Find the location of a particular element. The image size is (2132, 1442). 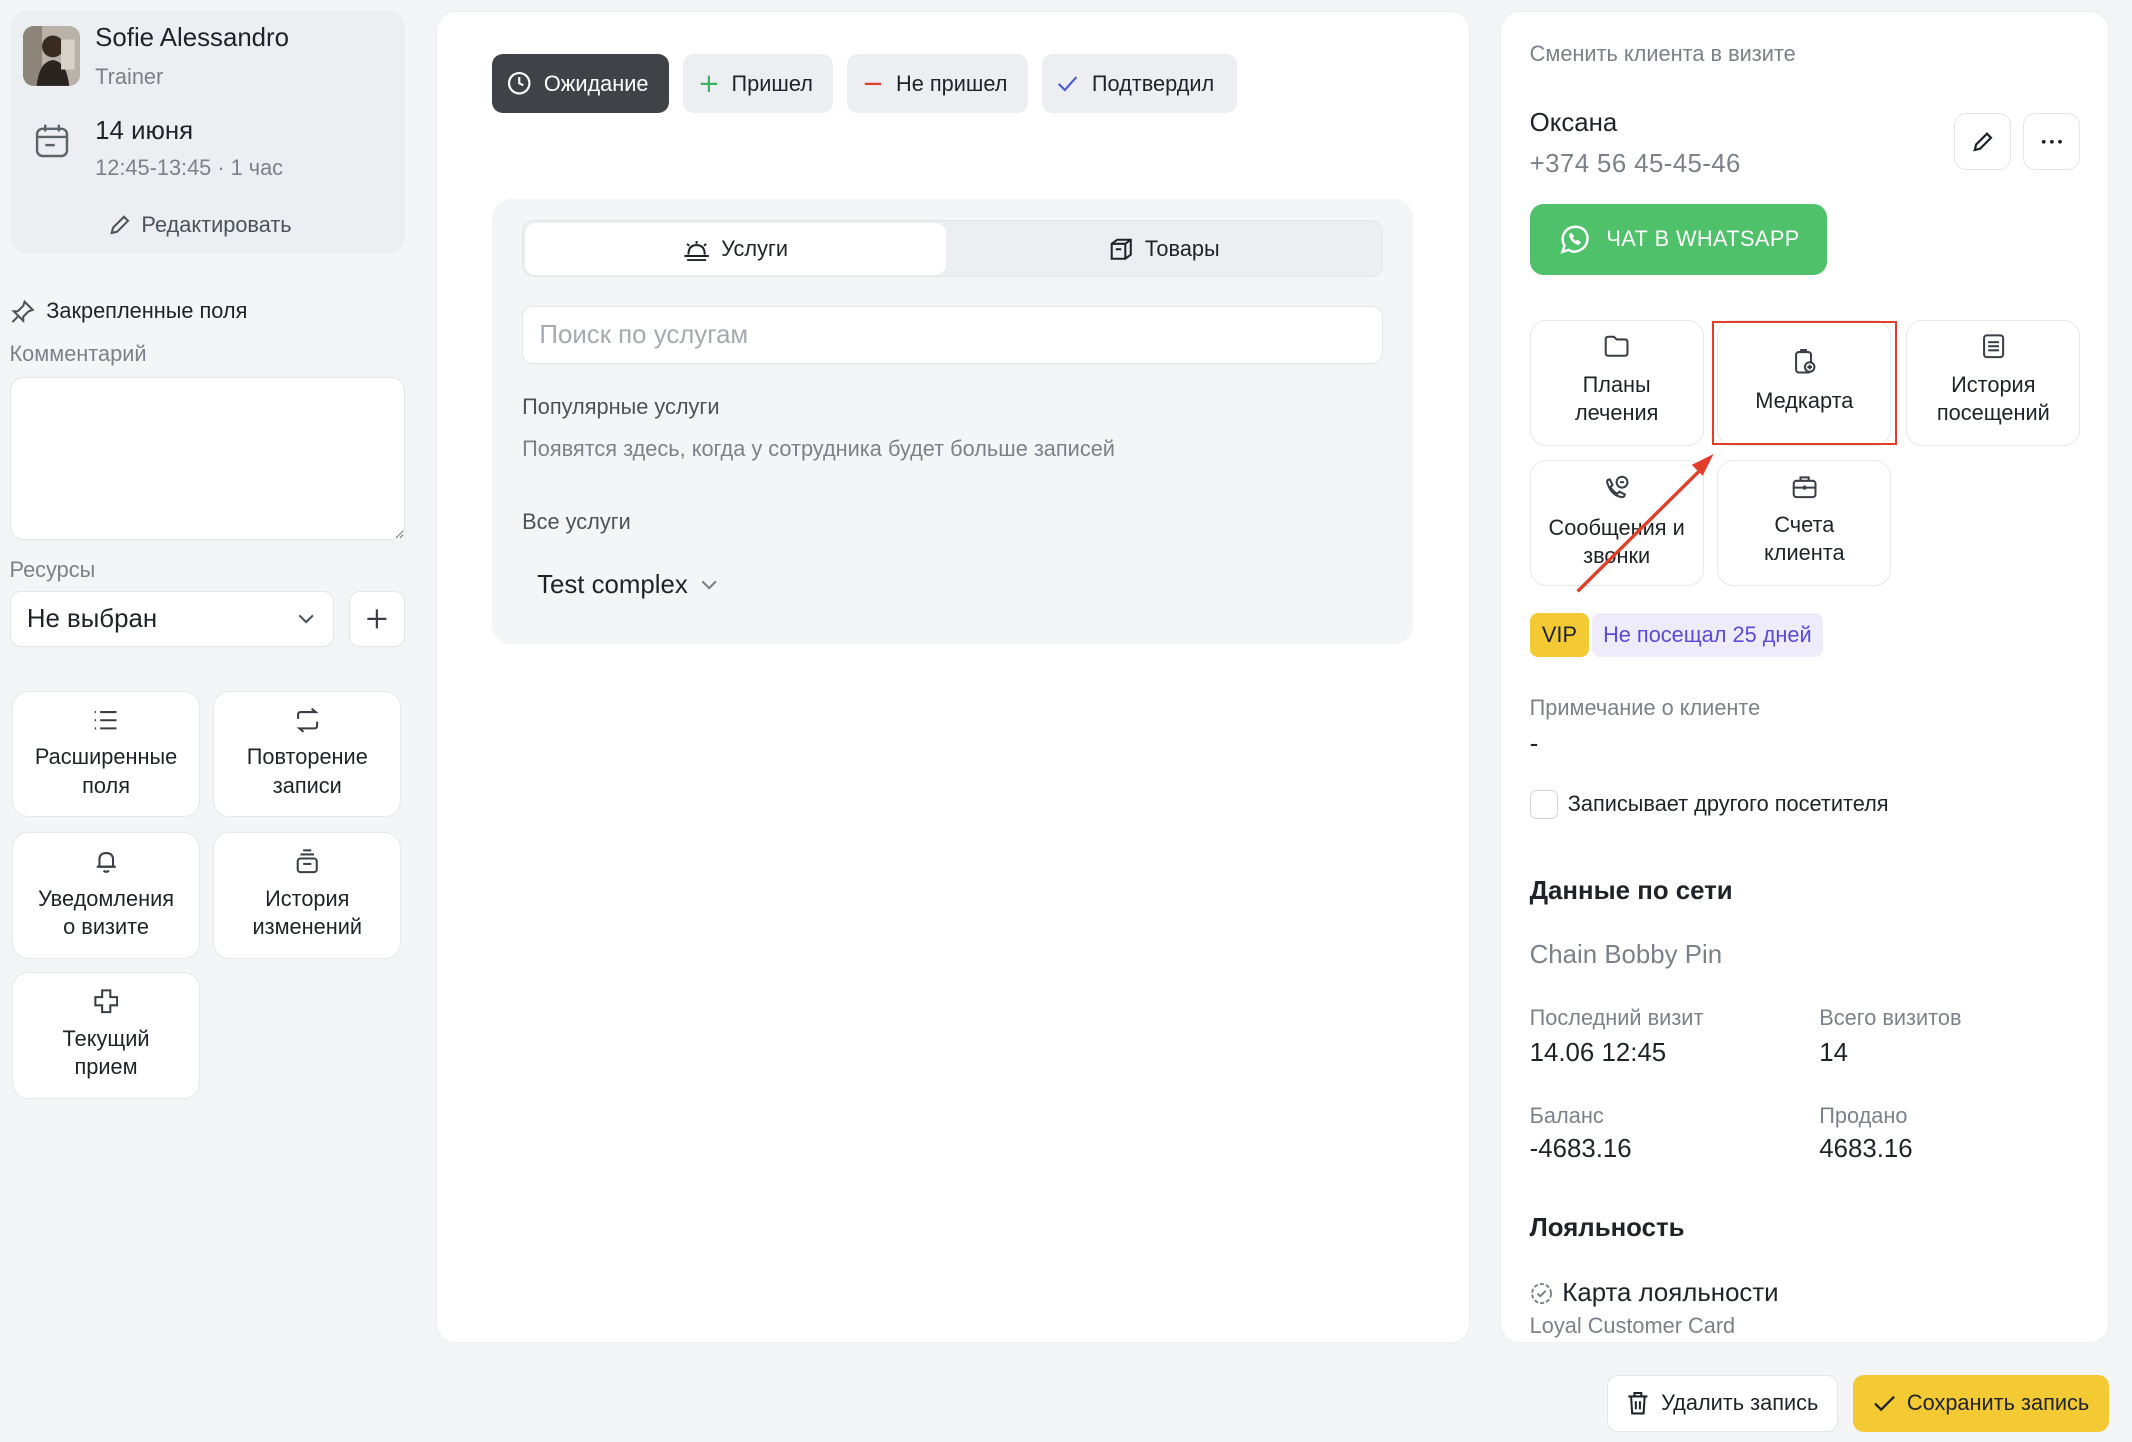

tile-repeat-visits: Повторение записи is located at coordinates (307, 754).